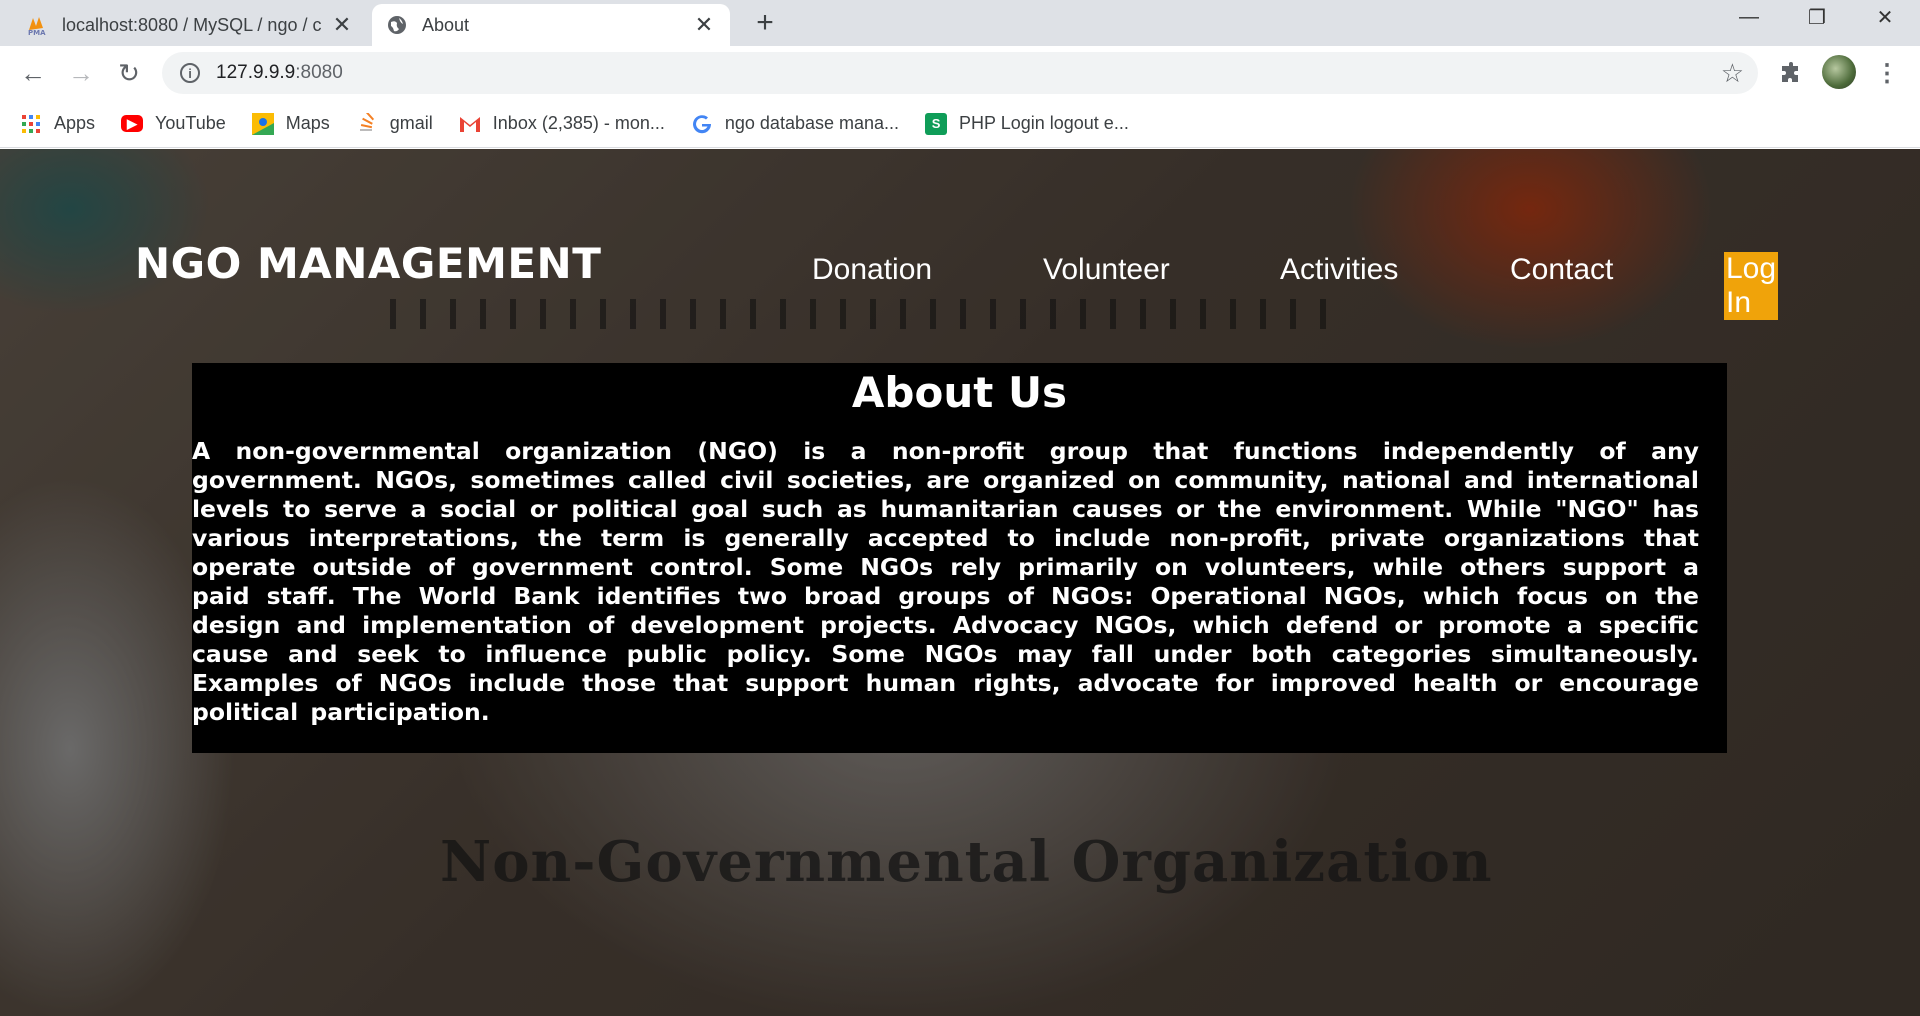 The image size is (1920, 1016). I want to click on restore-icon: ❐, so click(1817, 17).